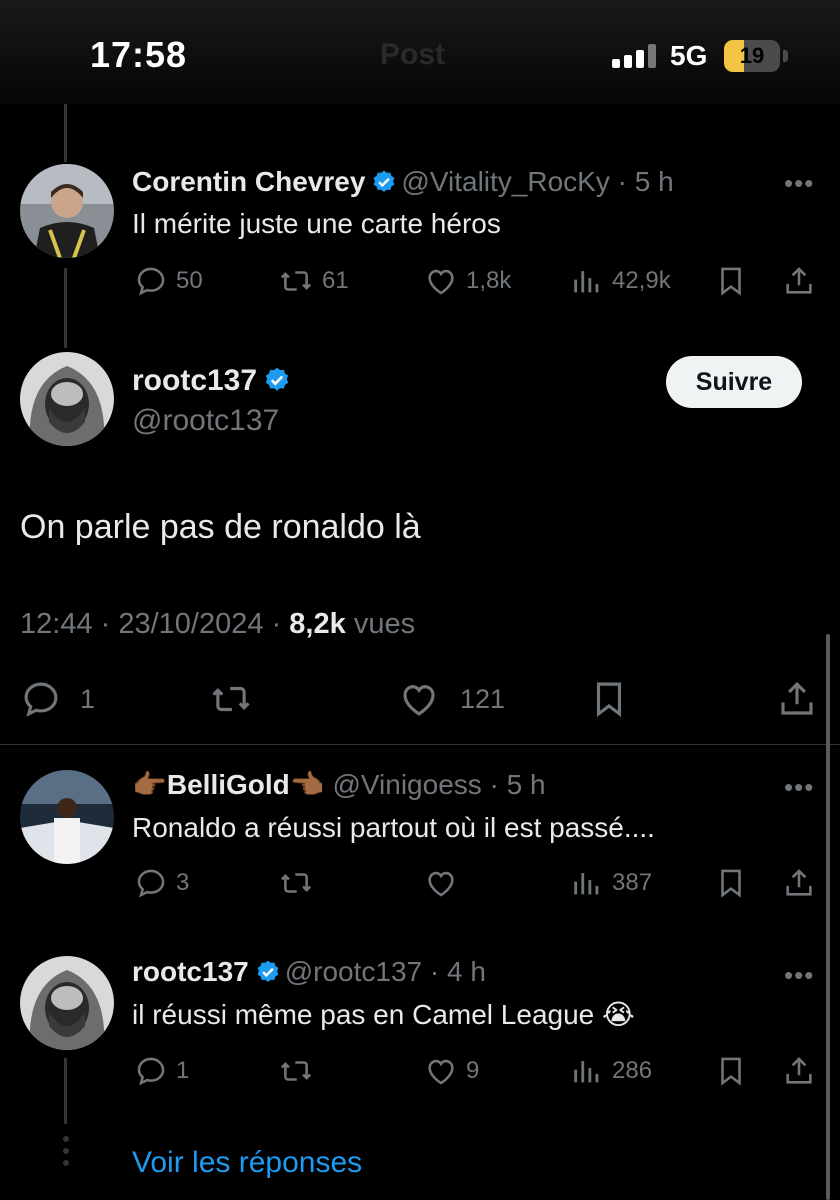 This screenshot has width=840, height=1200. What do you see at coordinates (505, 181) in the screenshot?
I see `author-handle: @Vitality_RocKy` at bounding box center [505, 181].